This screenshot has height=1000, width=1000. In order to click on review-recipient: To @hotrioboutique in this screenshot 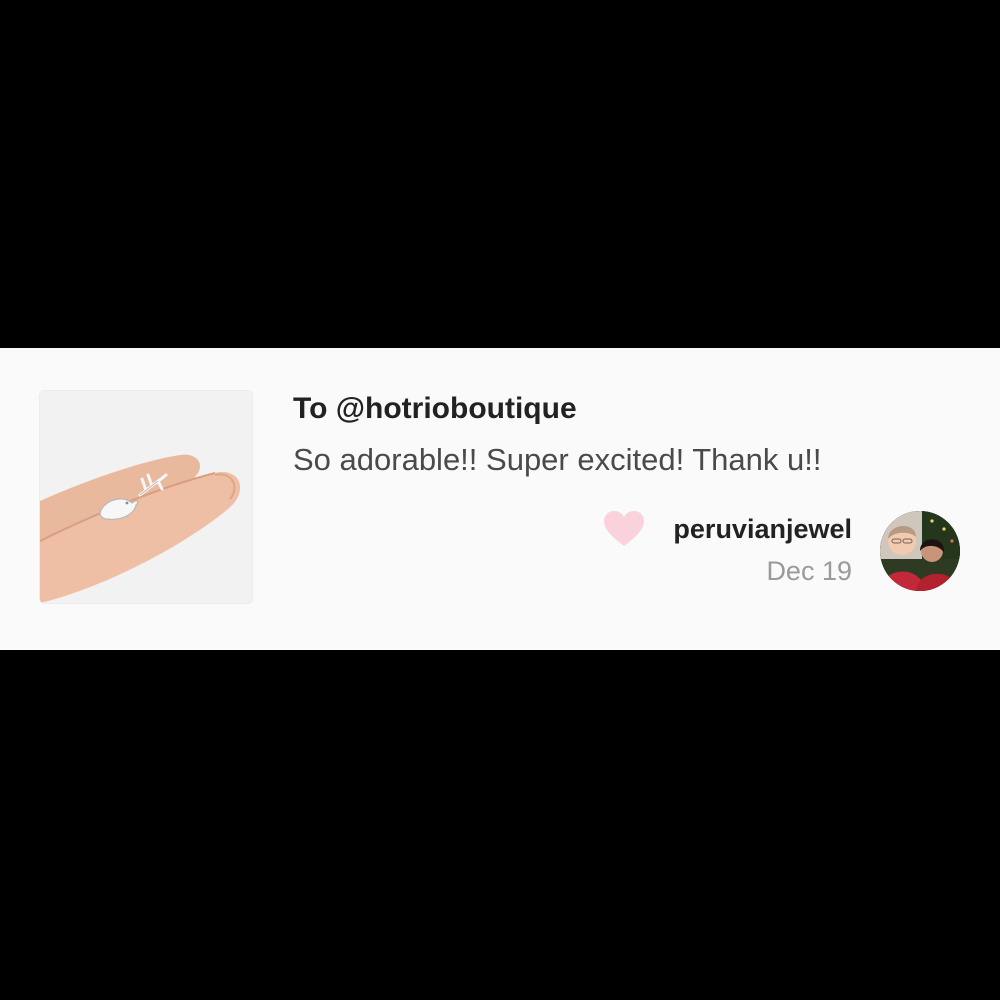, I will do `click(435, 409)`.